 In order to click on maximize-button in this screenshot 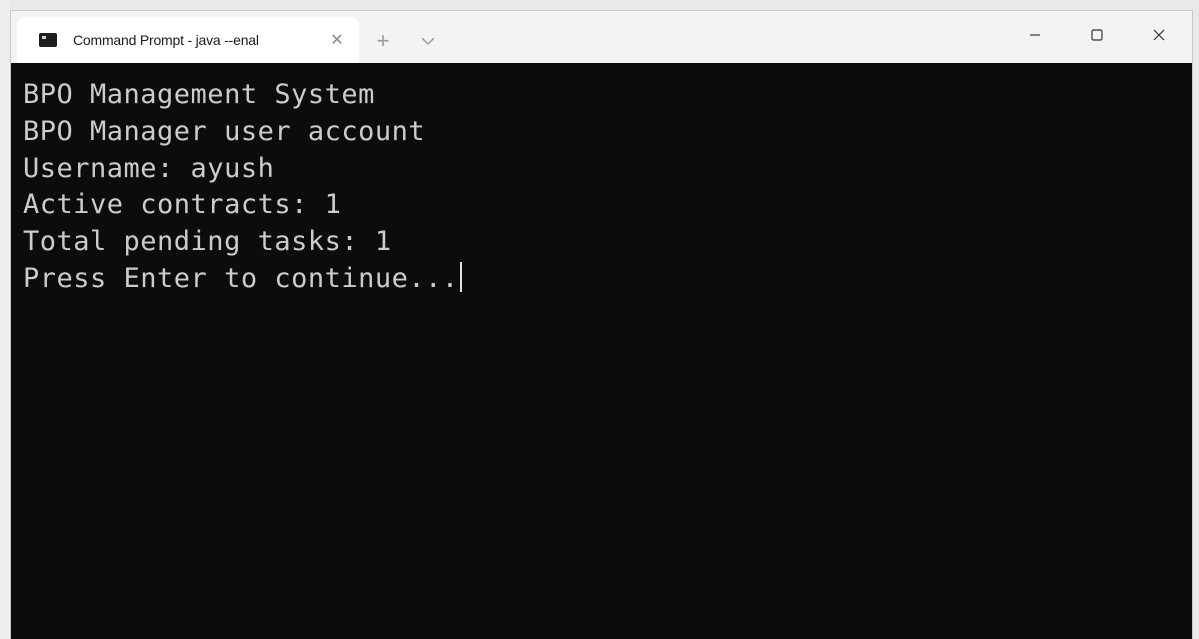, I will do `click(1097, 35)`.